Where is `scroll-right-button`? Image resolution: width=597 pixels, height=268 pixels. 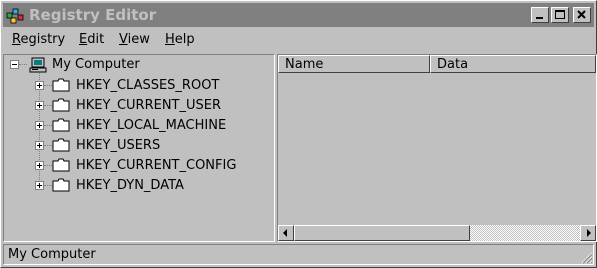 scroll-right-button is located at coordinates (588, 233).